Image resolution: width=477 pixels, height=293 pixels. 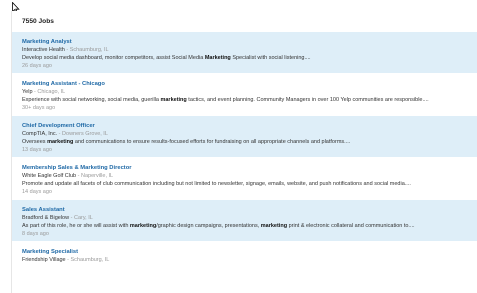 What do you see at coordinates (44, 260) in the screenshot?
I see `job-company: Friendship Village` at bounding box center [44, 260].